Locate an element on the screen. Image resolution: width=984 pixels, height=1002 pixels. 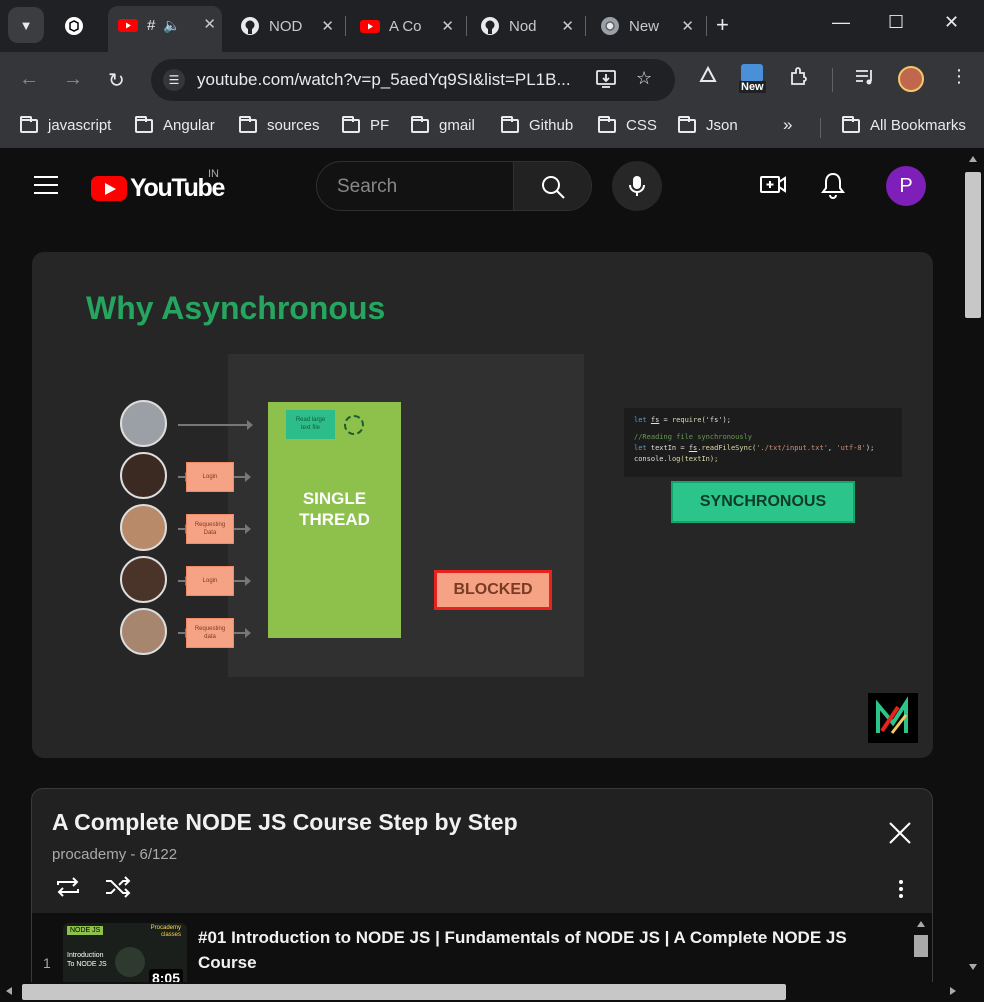
bookmark-folder: Github is located at coordinates (537, 124).